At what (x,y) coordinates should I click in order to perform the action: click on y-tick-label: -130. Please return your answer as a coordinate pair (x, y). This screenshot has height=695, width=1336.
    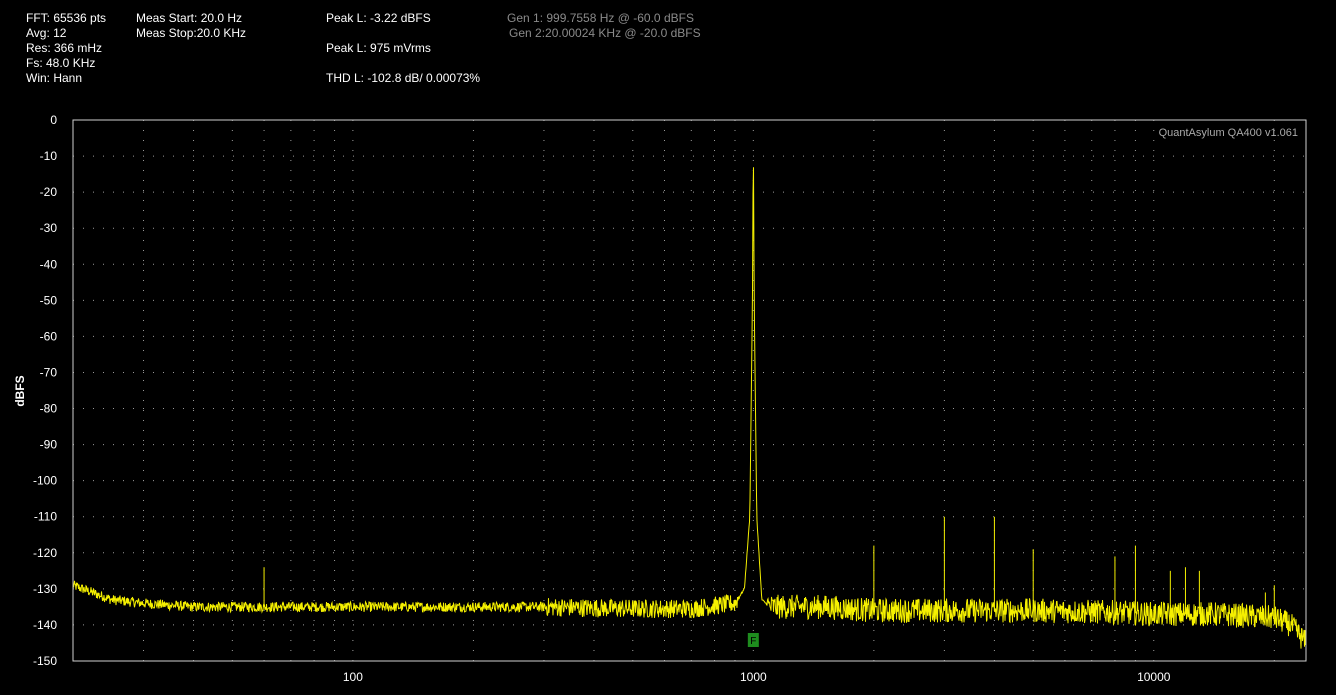
    Looking at the image, I should click on (45, 589).